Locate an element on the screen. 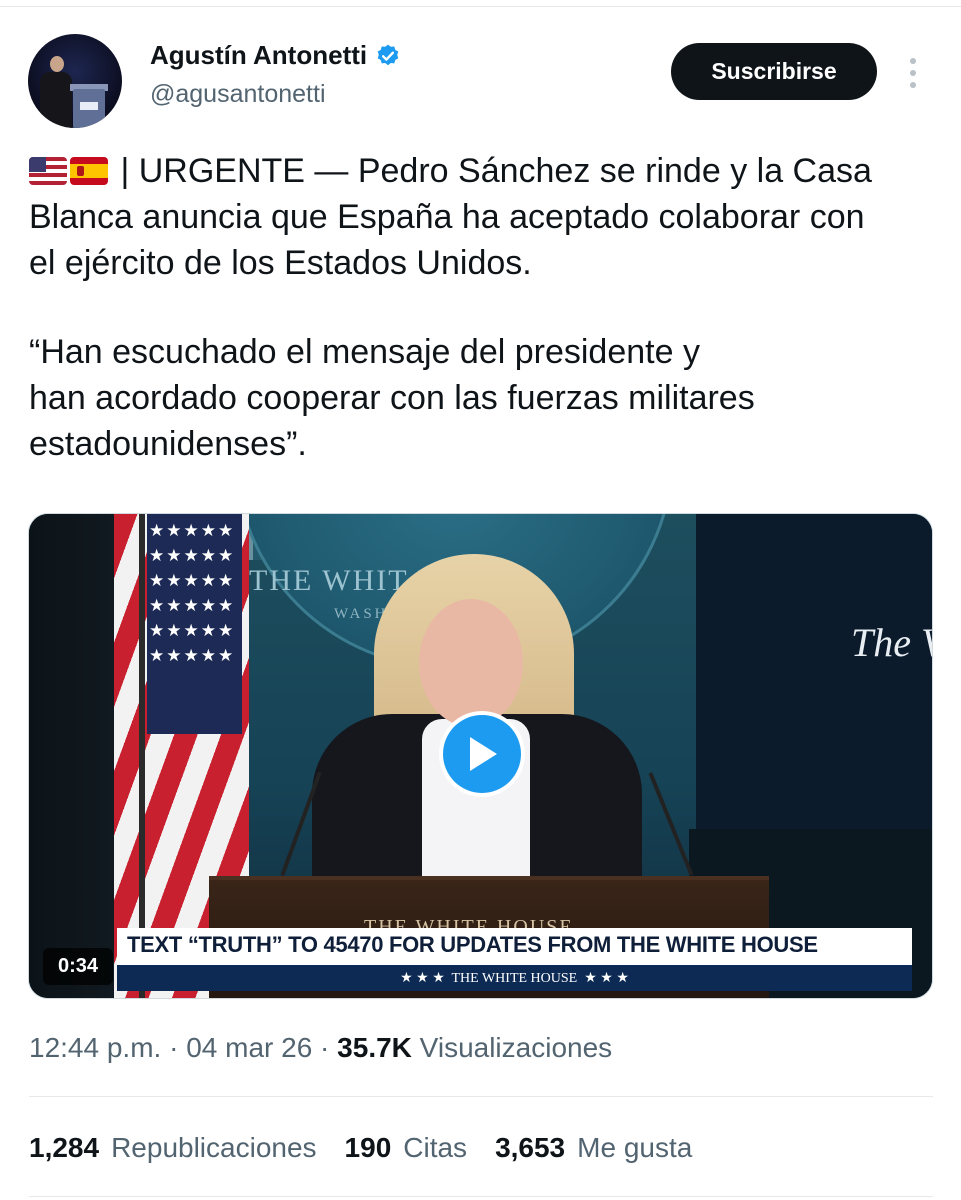  video-banner-subtitle: ★ ★ ★ THE WHITE HOUSE ★ ★ ★ is located at coordinates (514, 978).